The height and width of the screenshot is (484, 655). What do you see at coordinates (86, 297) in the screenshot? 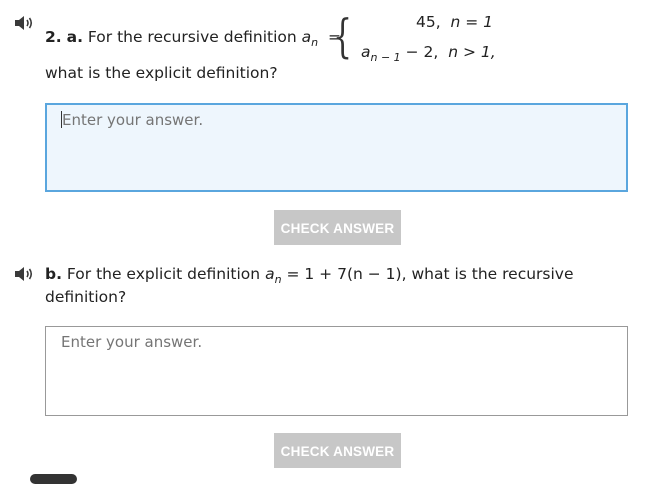
I see `question-b-text-line2: definition?` at bounding box center [86, 297].